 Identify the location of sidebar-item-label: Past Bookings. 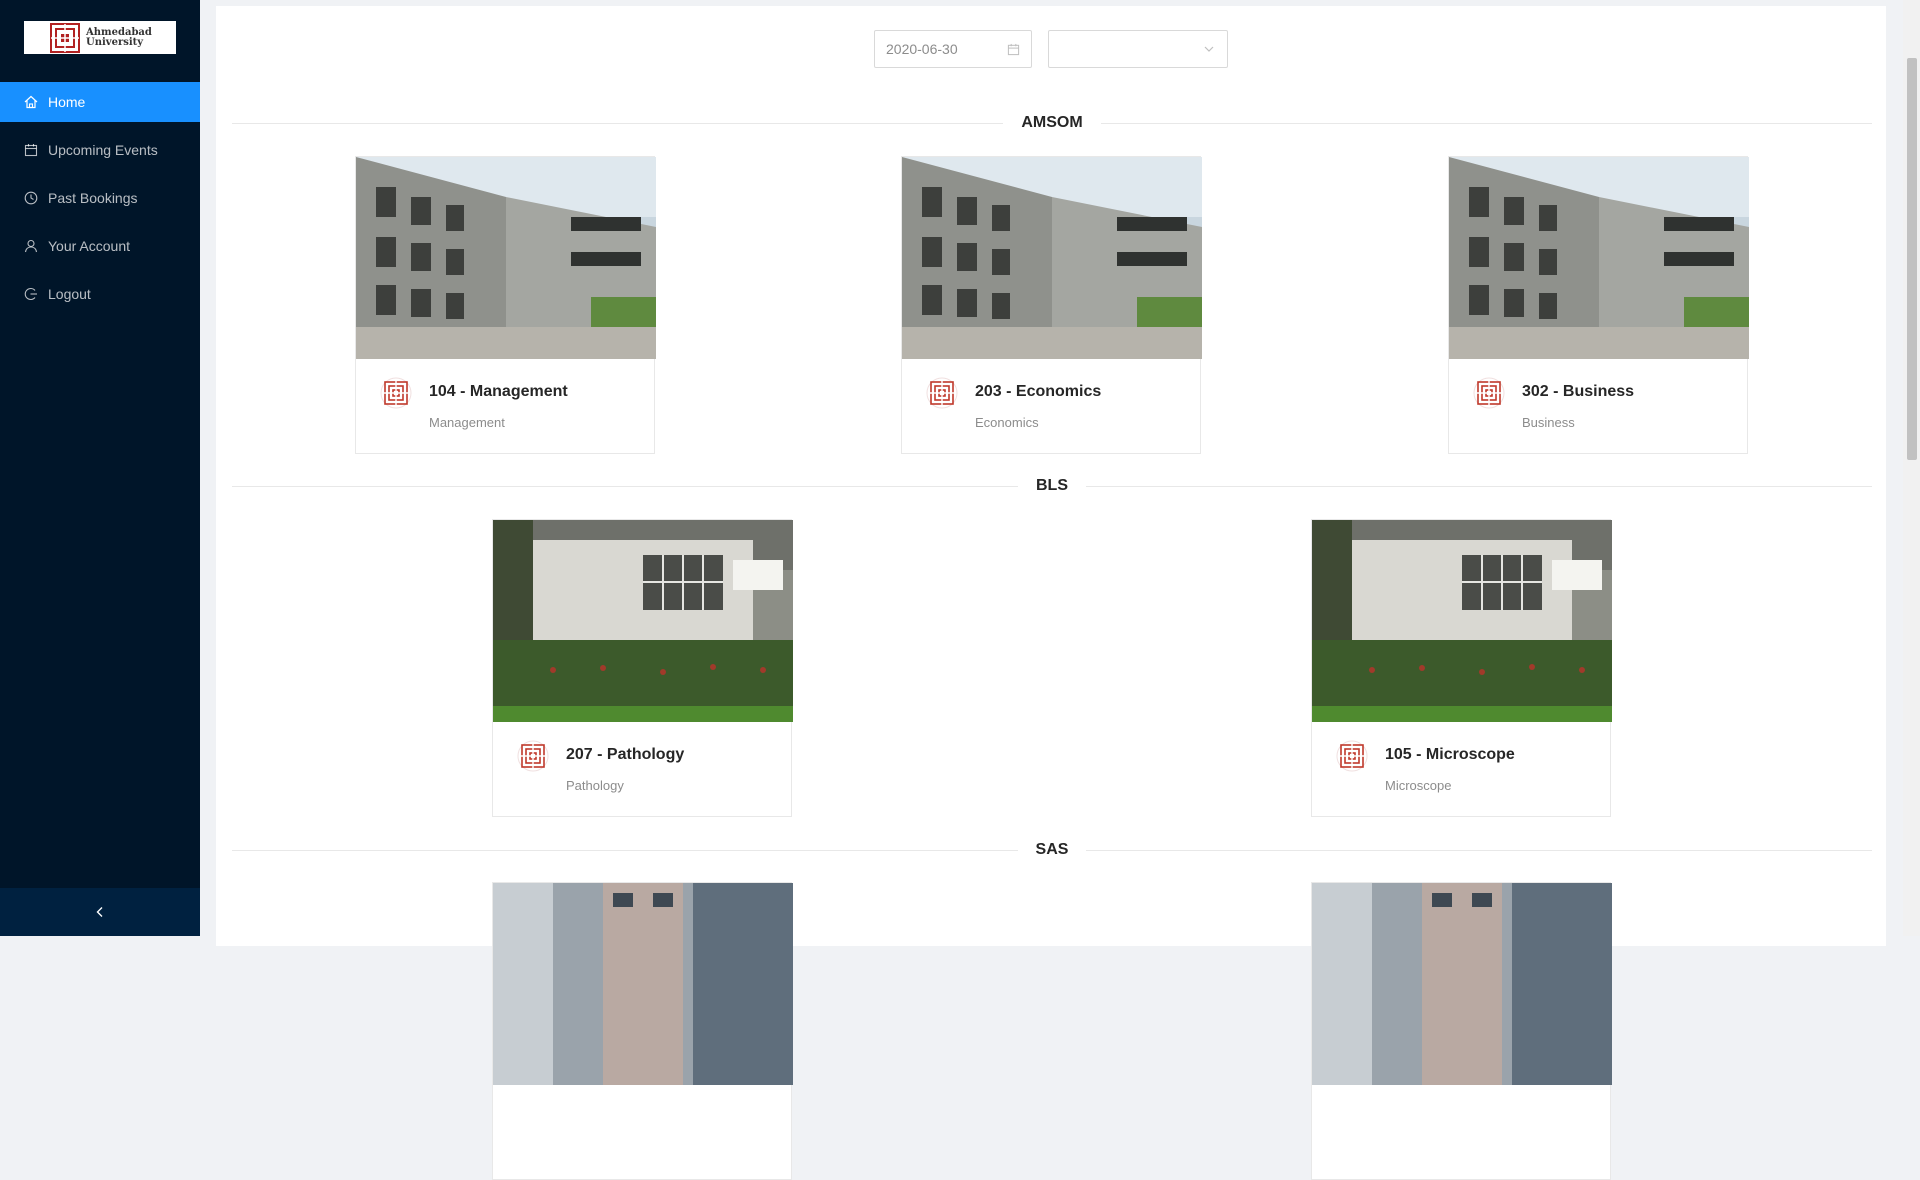
(93, 198).